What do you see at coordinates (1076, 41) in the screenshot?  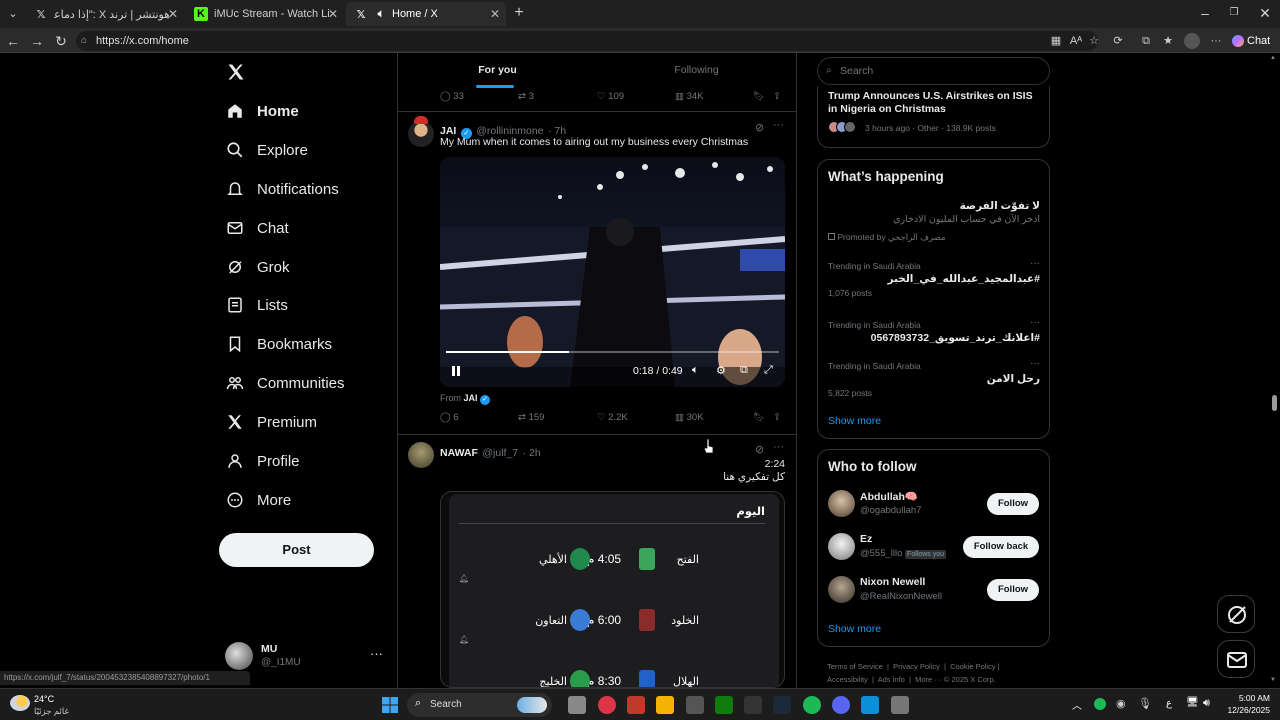 I see `read-aloud-icon: Aᴬ` at bounding box center [1076, 41].